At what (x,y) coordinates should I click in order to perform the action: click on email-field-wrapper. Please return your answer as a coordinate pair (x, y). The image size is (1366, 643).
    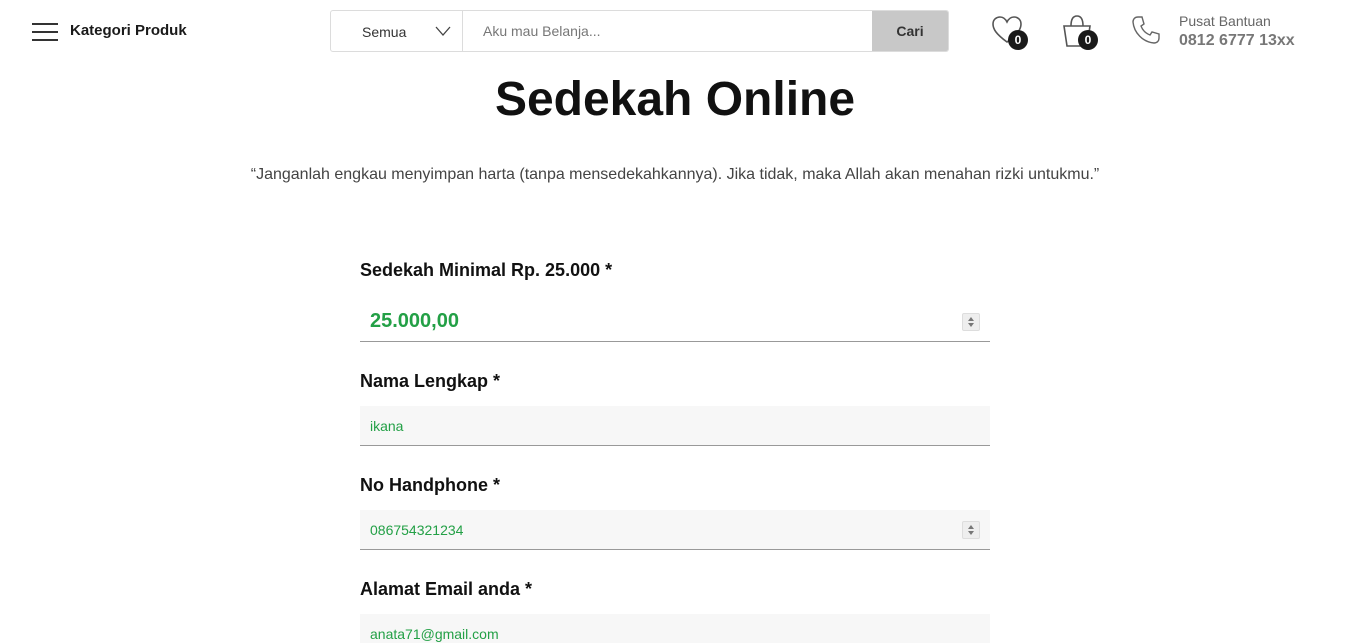
    Looking at the image, I should click on (675, 628).